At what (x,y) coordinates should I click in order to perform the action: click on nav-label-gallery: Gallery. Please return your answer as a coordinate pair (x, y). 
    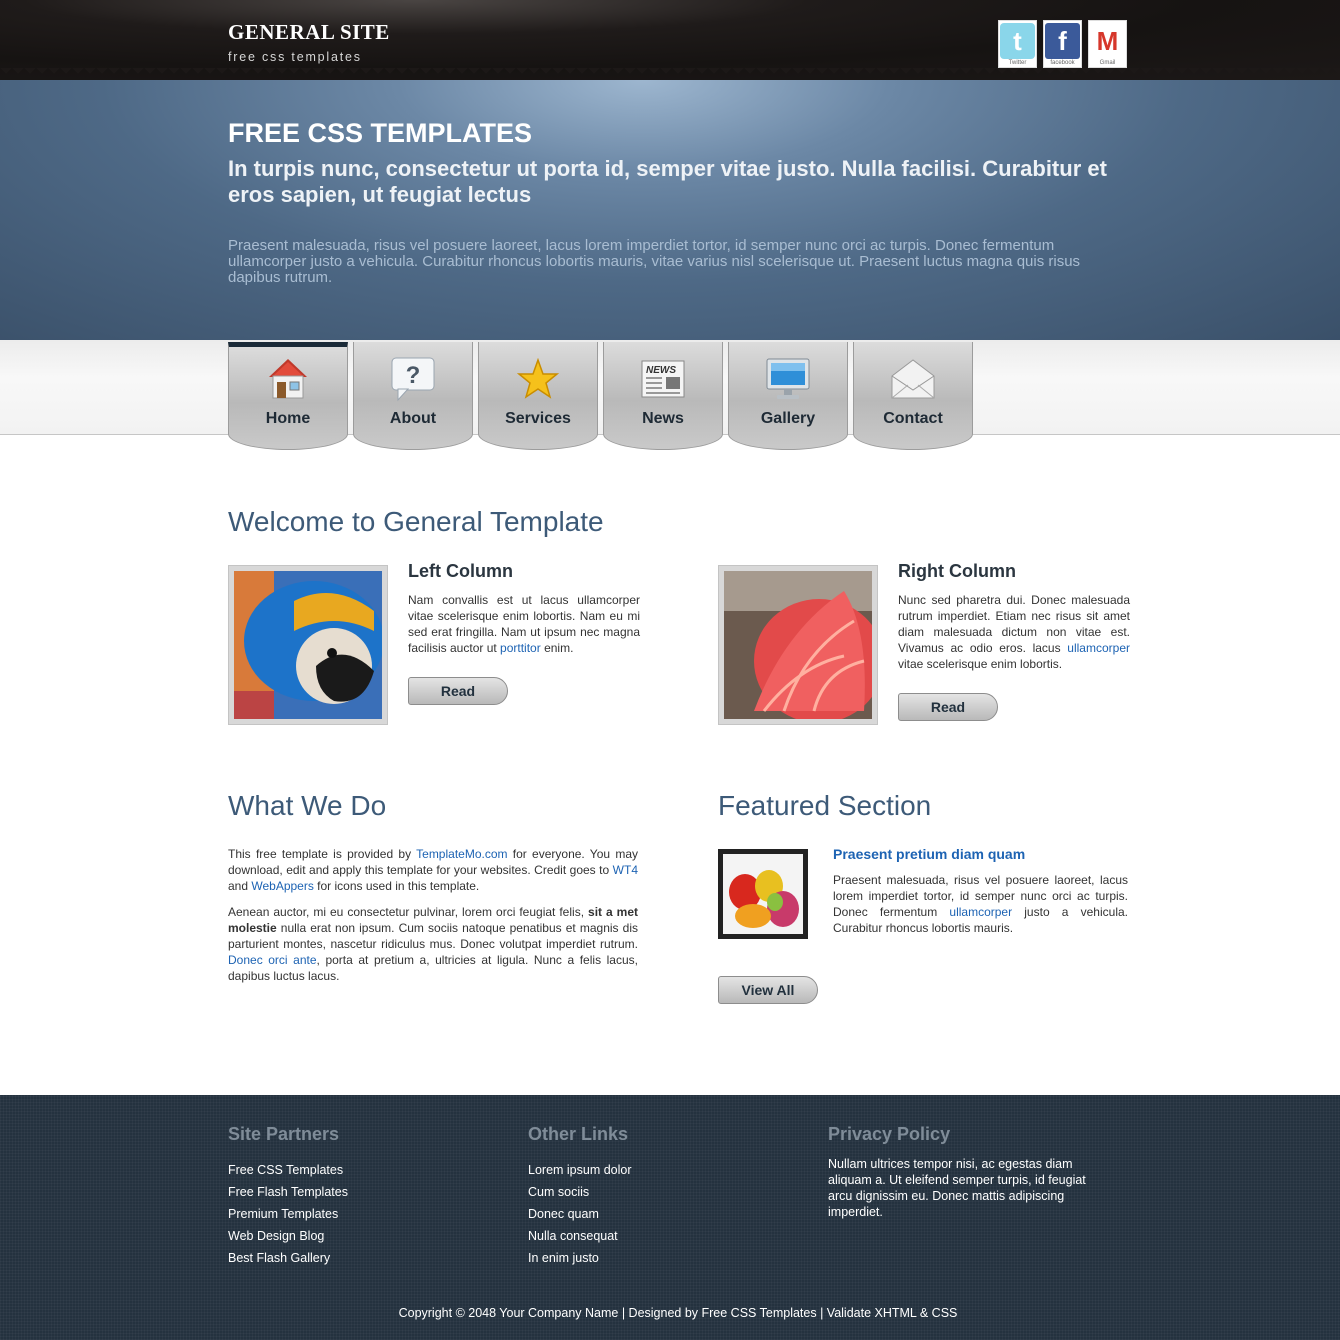
    Looking at the image, I should click on (788, 418).